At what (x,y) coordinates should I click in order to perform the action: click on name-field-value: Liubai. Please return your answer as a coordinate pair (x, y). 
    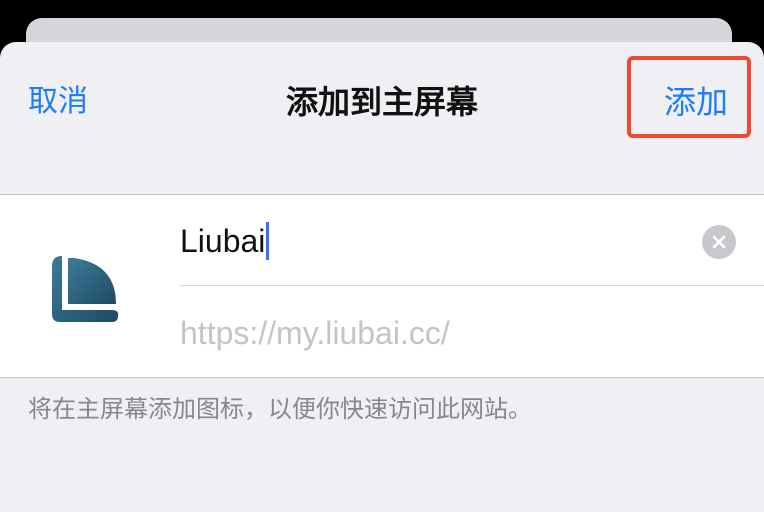
    Looking at the image, I should click on (223, 241).